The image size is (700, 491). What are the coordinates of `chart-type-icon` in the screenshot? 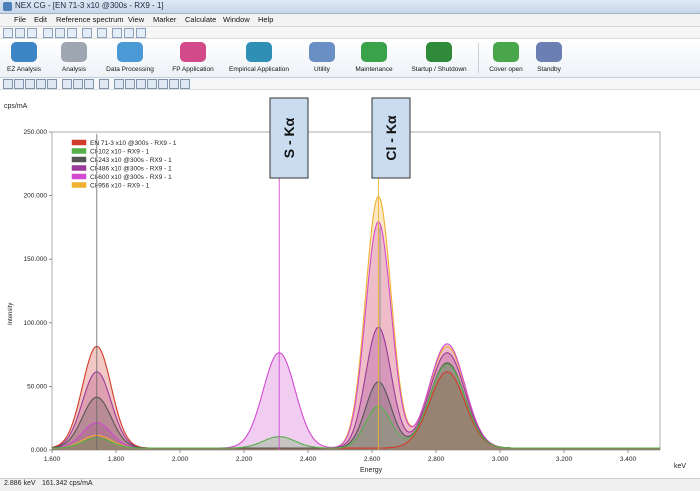 It's located at (67, 84).